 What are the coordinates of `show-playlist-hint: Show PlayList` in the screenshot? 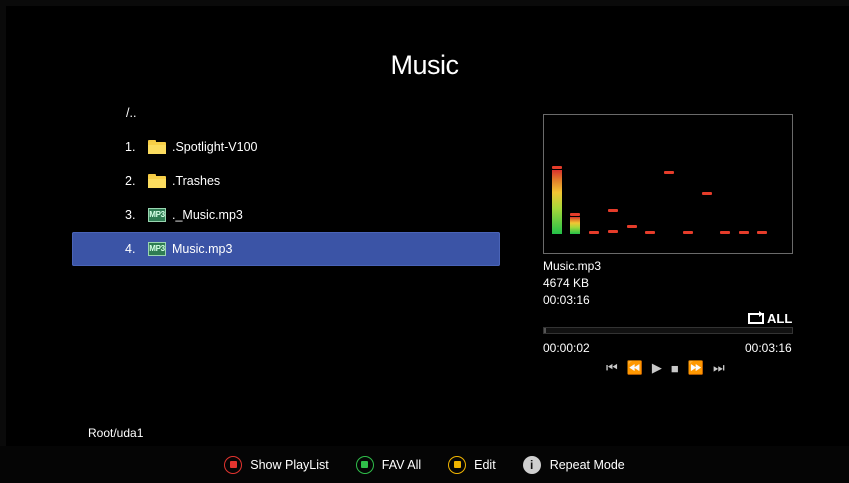 It's located at (276, 464).